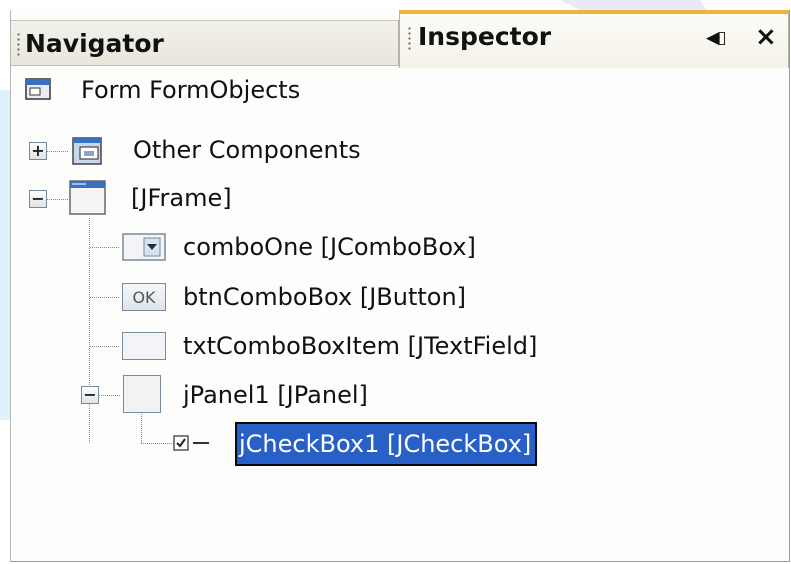  I want to click on tree-node-label: Other Components, so click(247, 150).